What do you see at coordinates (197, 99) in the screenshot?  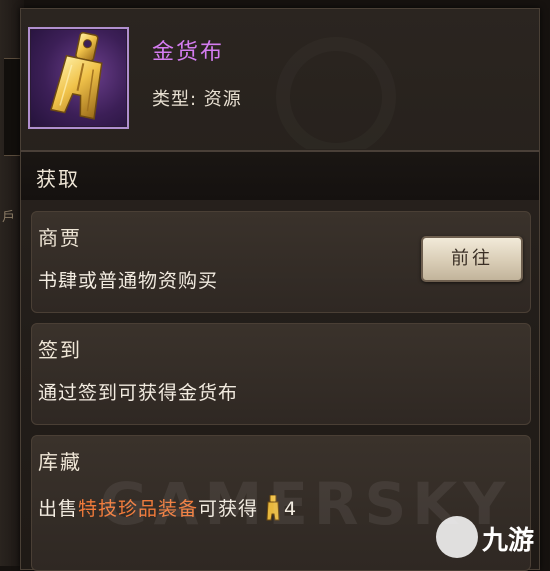 I see `item-type: 类型: 资源` at bounding box center [197, 99].